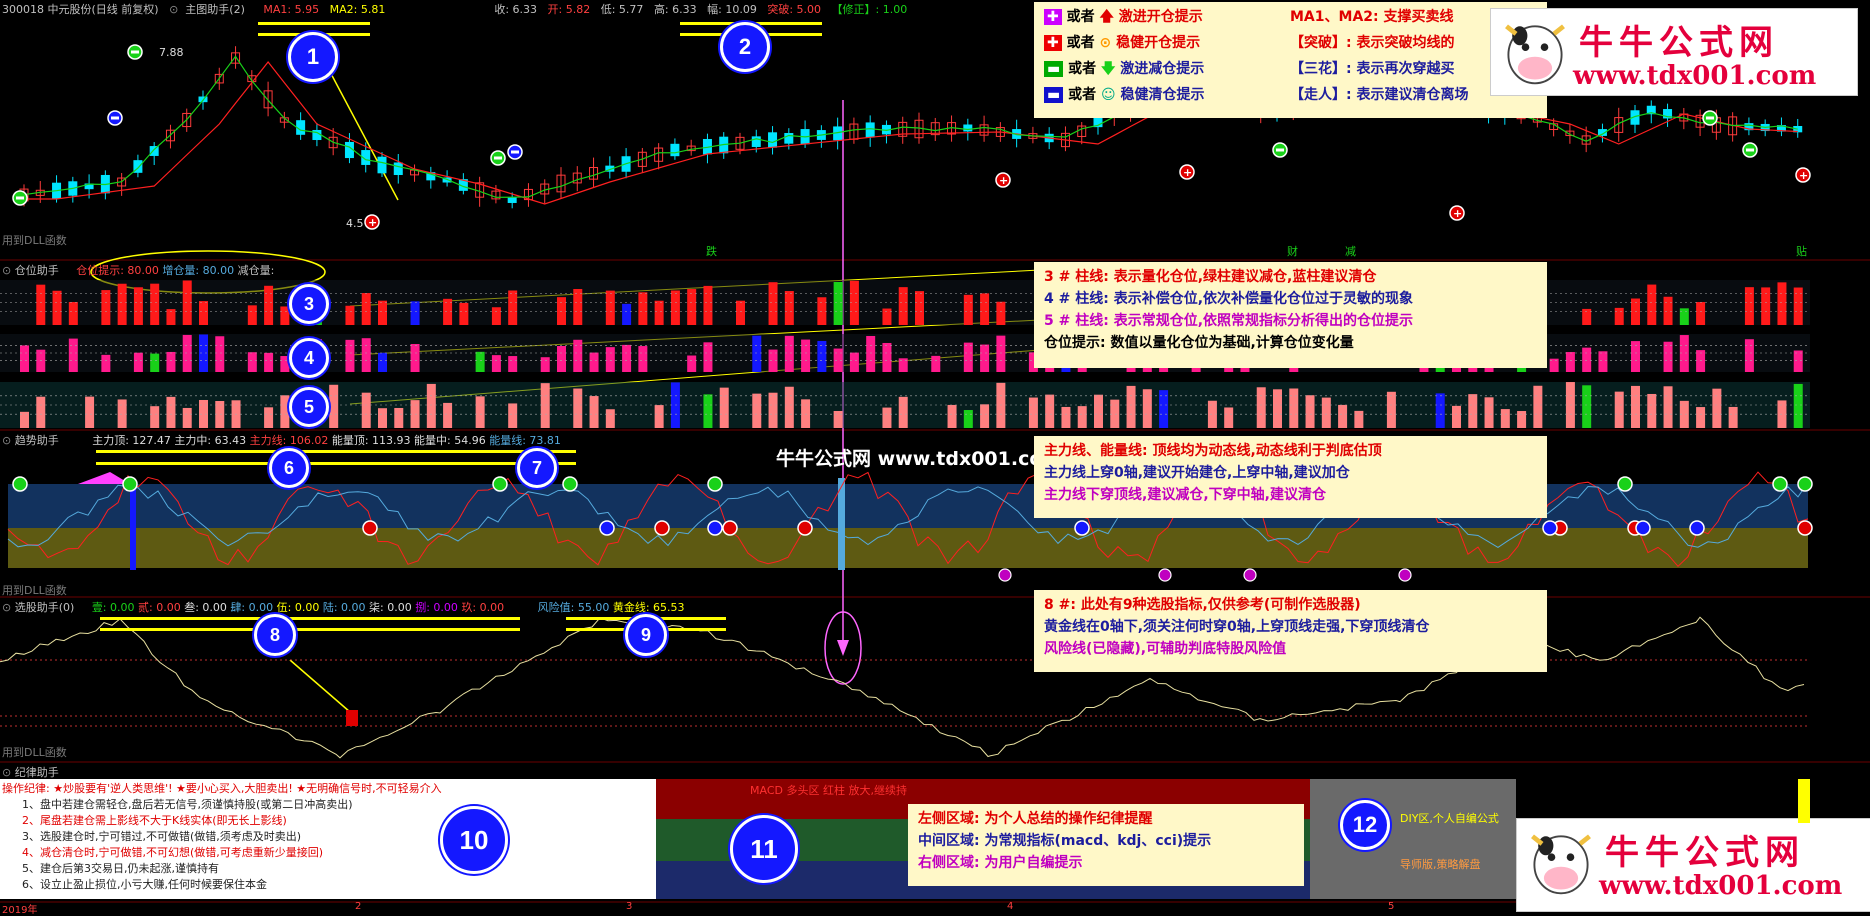  Describe the element at coordinates (483, 607) in the screenshot. I see `select-value: 玖: 0.00` at that location.